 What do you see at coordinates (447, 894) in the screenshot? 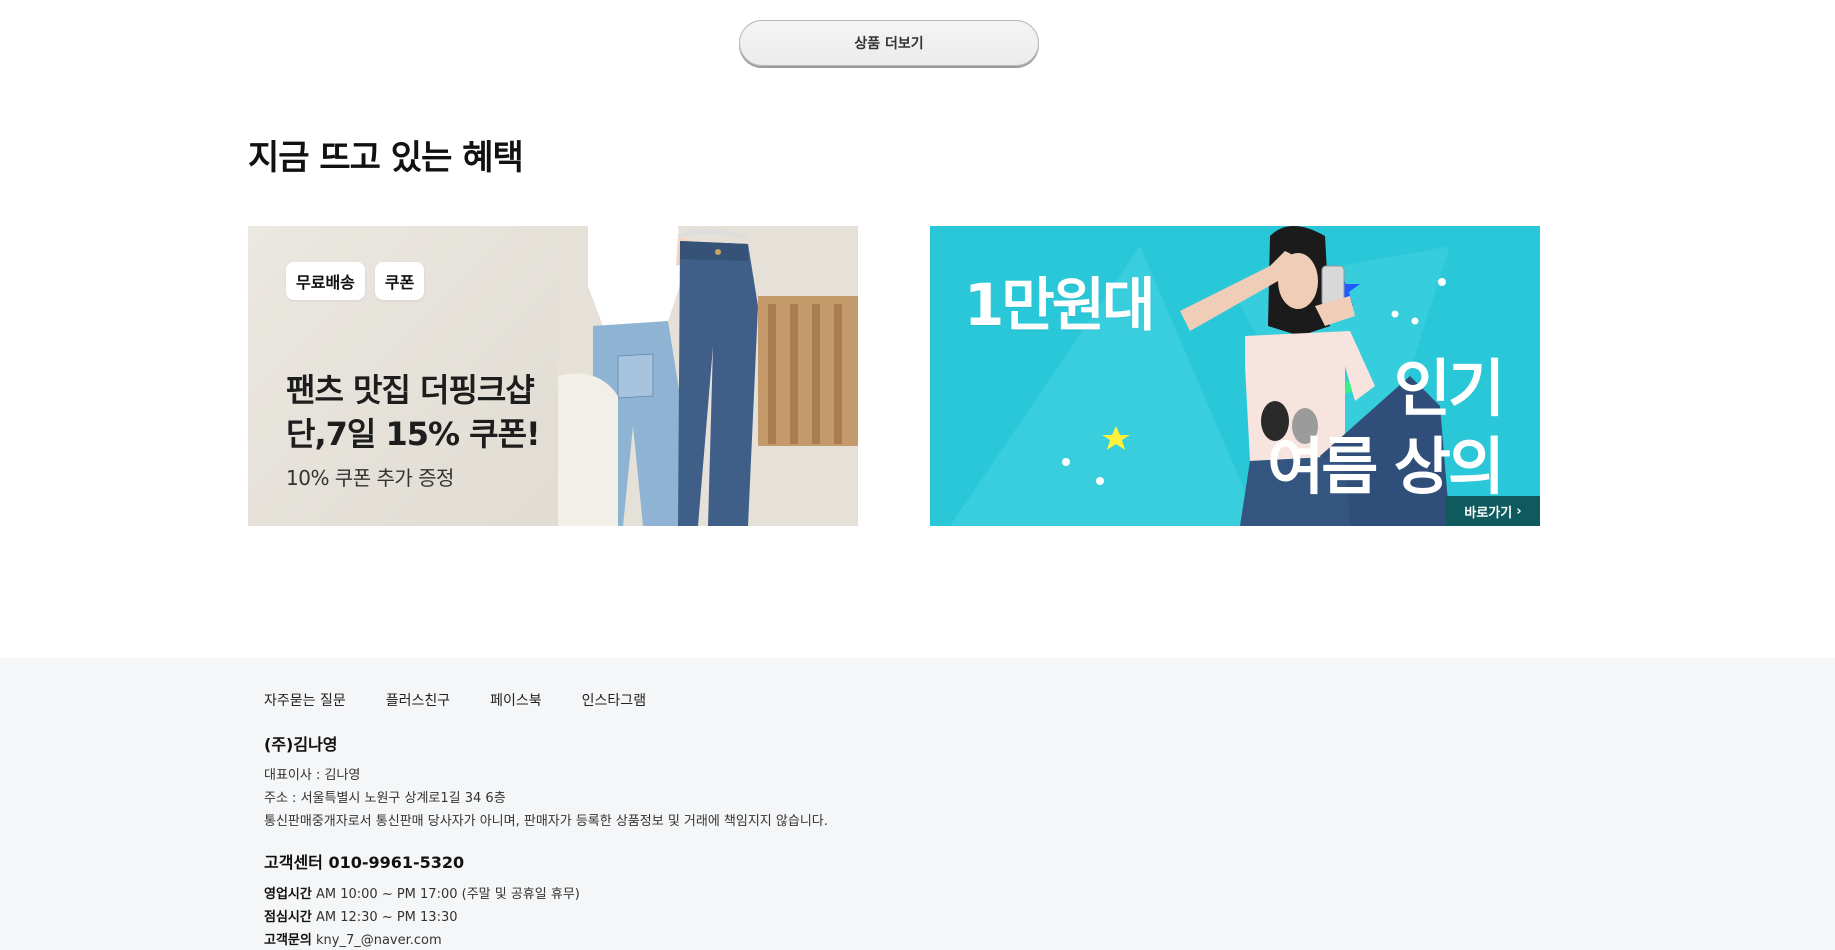
I see `business-hours-value: AM 10:00 ~ PM 17:00 (주말 및 공휴일 휴무)` at bounding box center [447, 894].